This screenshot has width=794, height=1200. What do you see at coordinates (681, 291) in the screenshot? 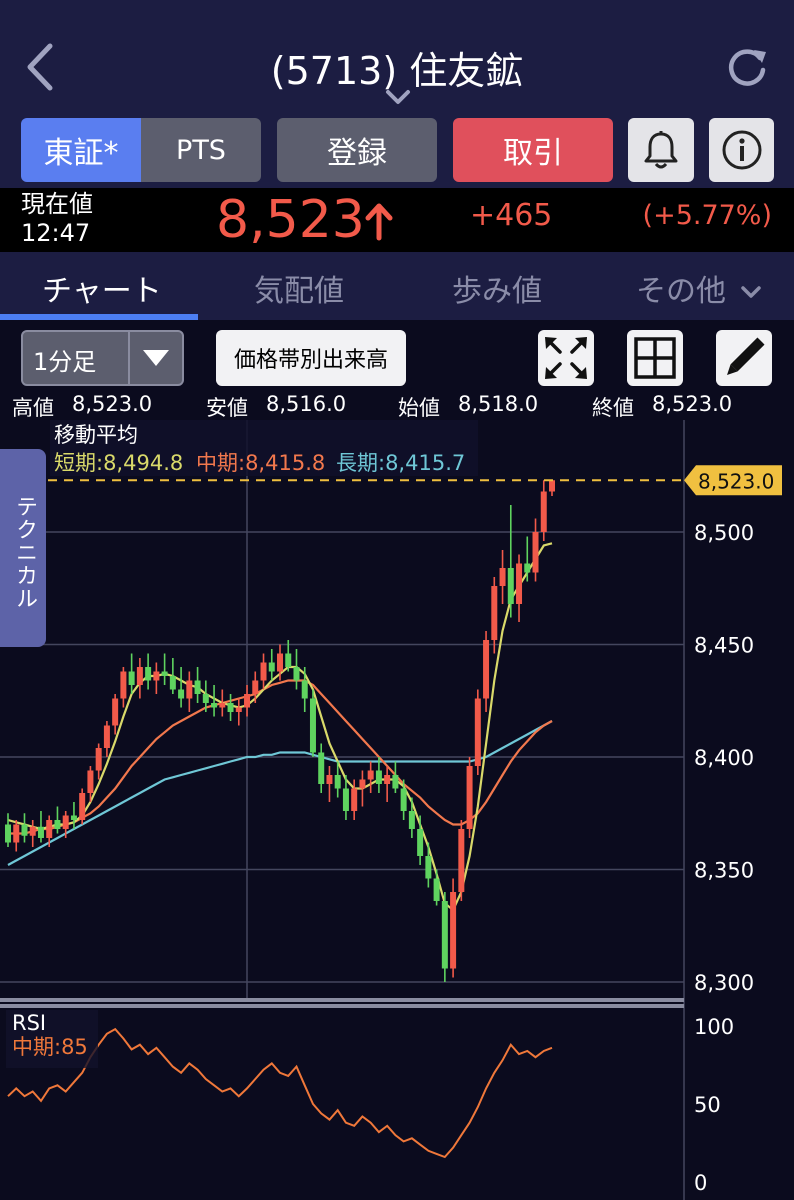
I see `tab-other-label: その他` at bounding box center [681, 291].